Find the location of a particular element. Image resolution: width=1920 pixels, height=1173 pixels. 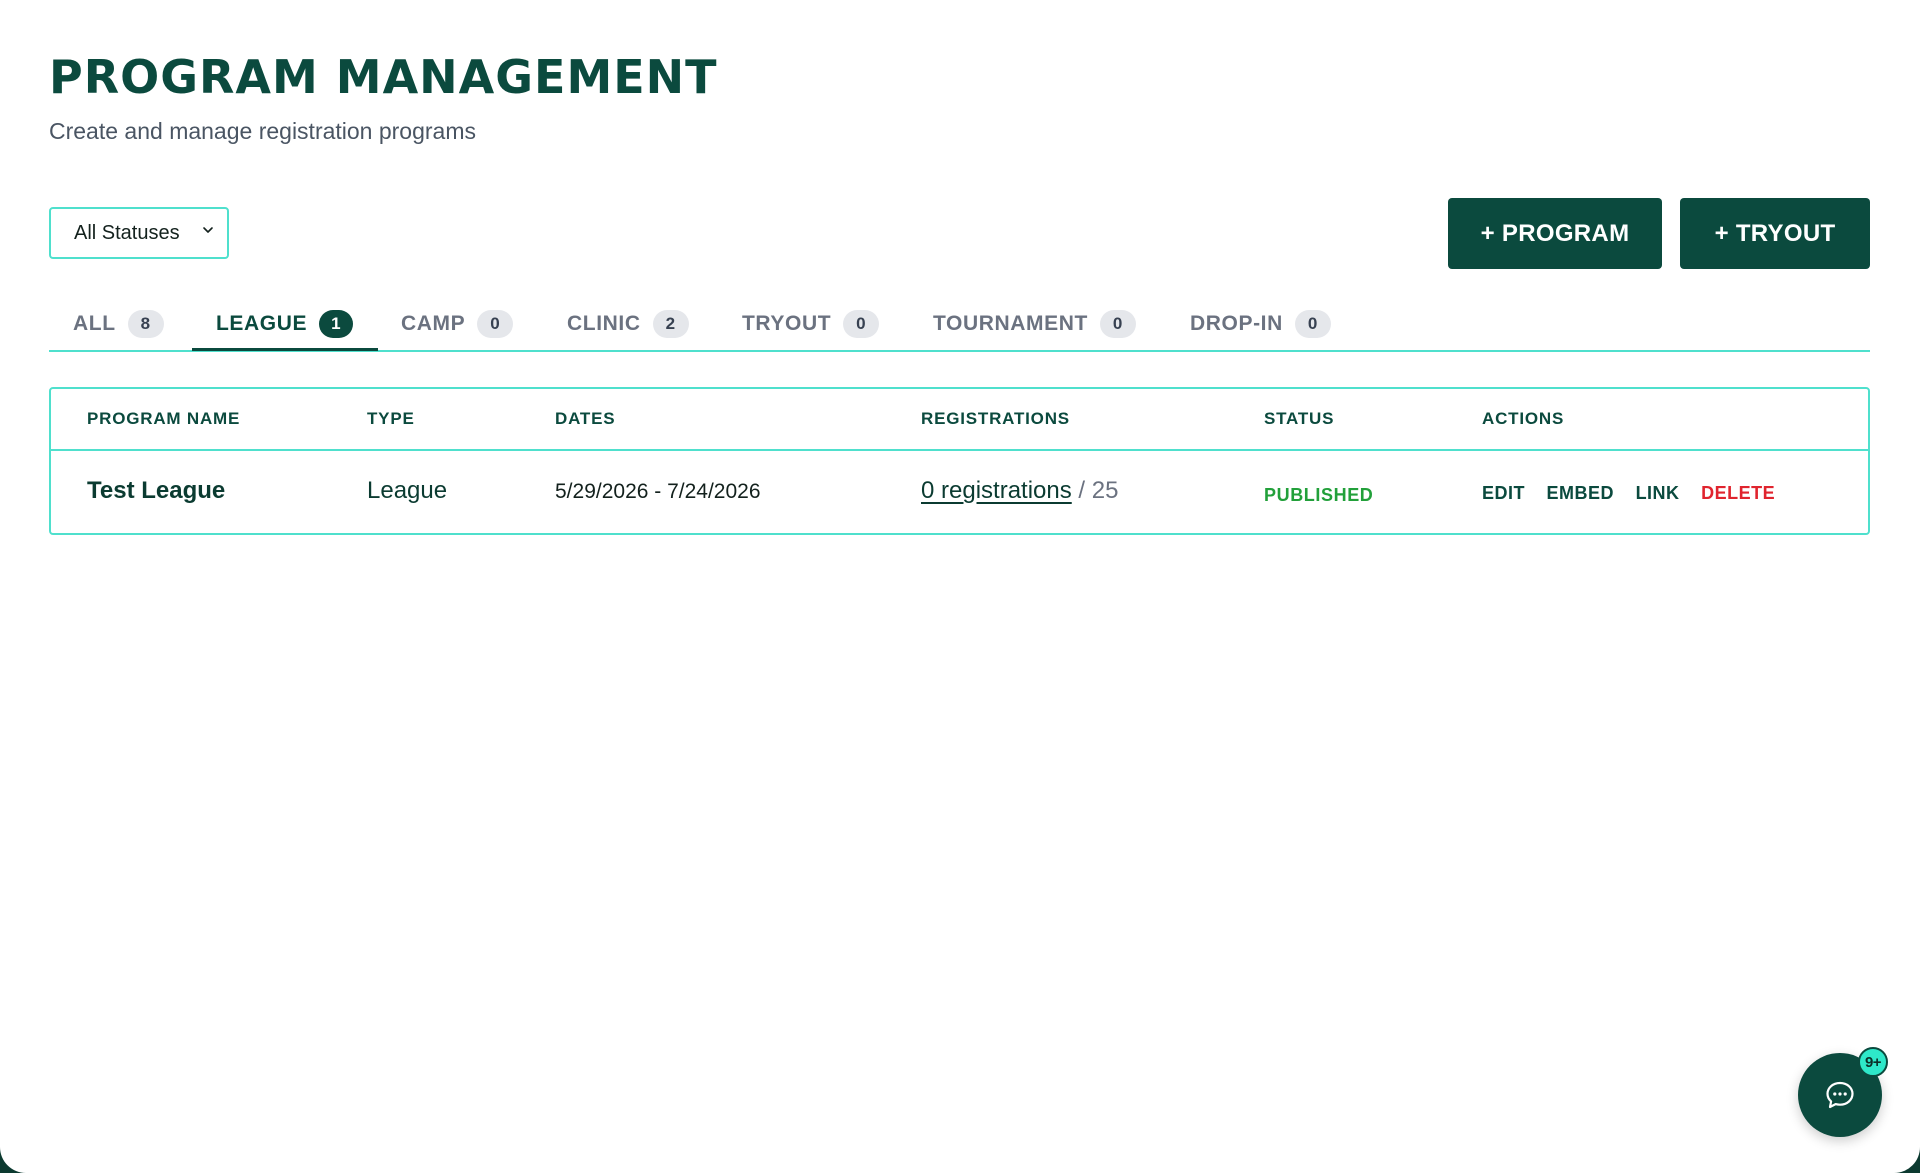

page-subtitle: Create and manage registration programs is located at coordinates (263, 131).